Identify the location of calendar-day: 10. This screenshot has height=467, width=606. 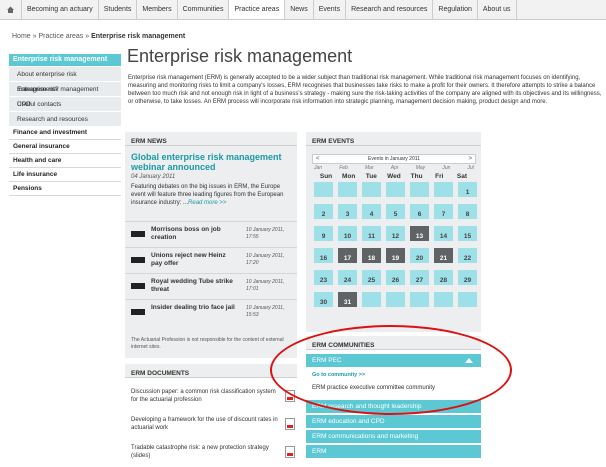
(347, 233).